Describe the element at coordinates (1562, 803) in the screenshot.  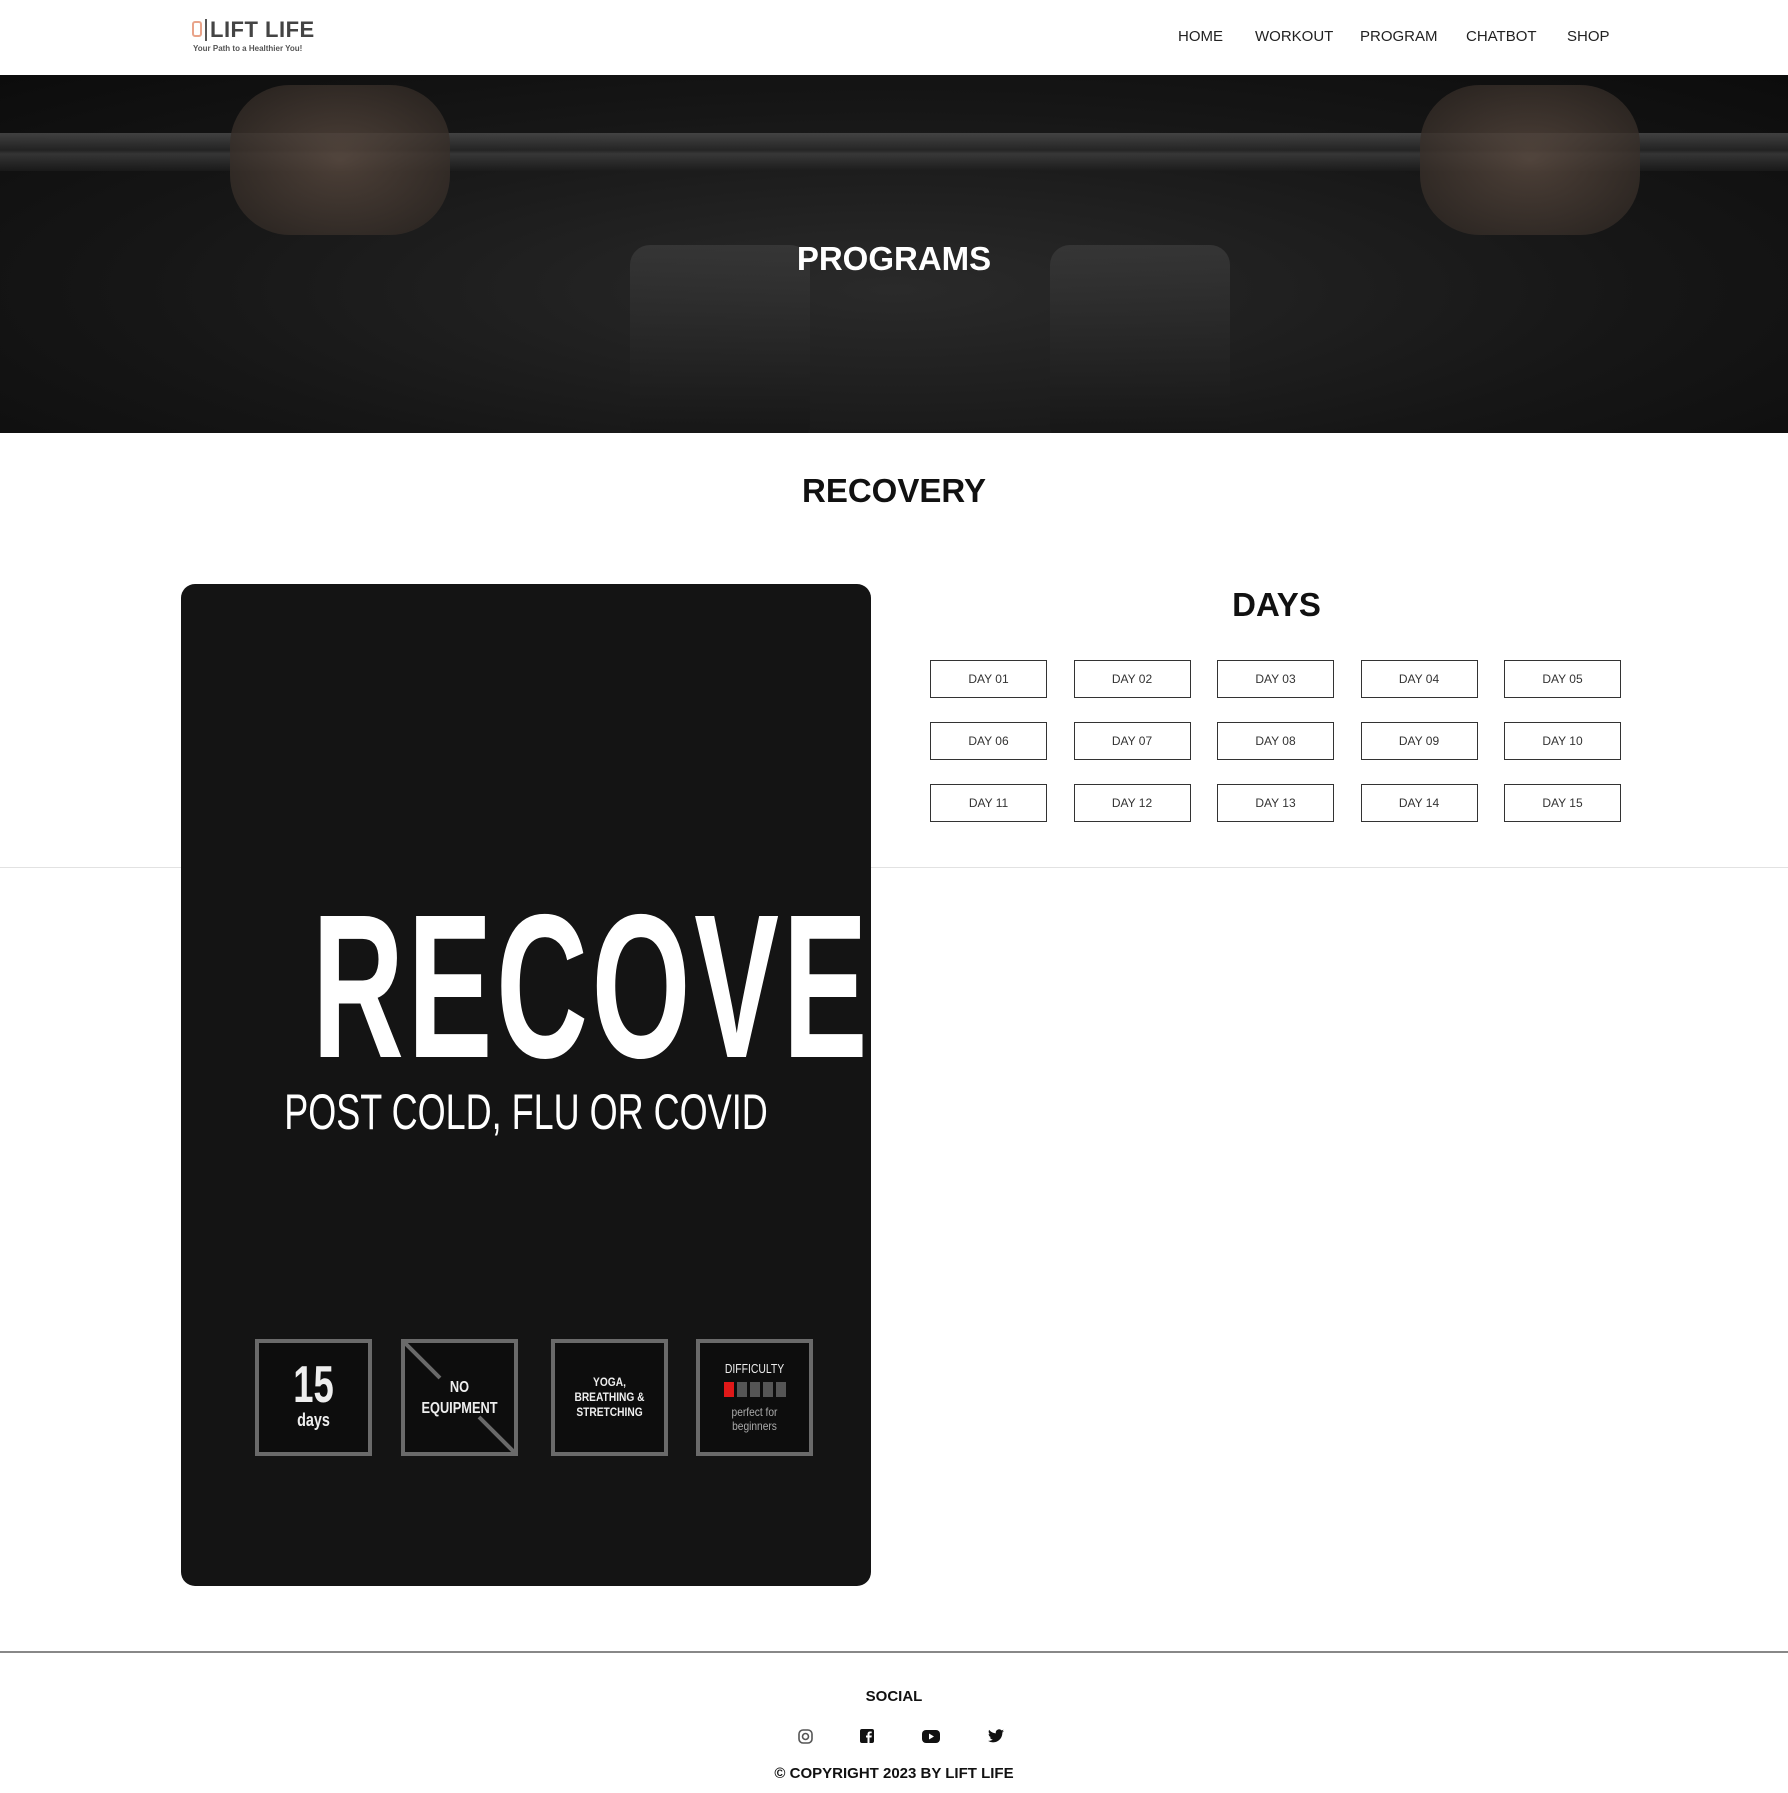
I see `day-button: DAY 15` at that location.